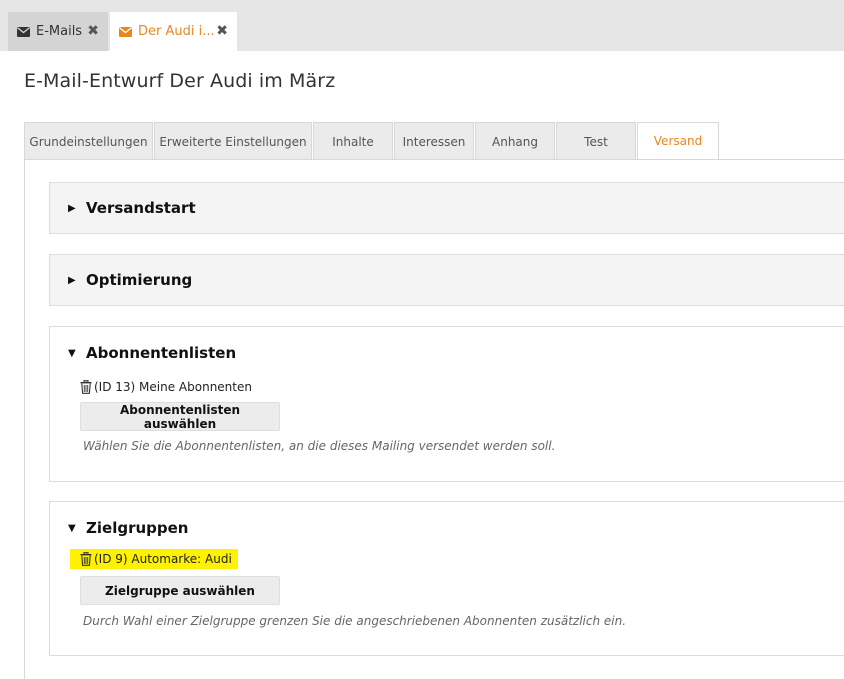 Image resolution: width=844 pixels, height=679 pixels. Describe the element at coordinates (447, 353) in the screenshot. I see `panel-abonnentenlisten-header: ▼ Abonnentenlisten` at that location.